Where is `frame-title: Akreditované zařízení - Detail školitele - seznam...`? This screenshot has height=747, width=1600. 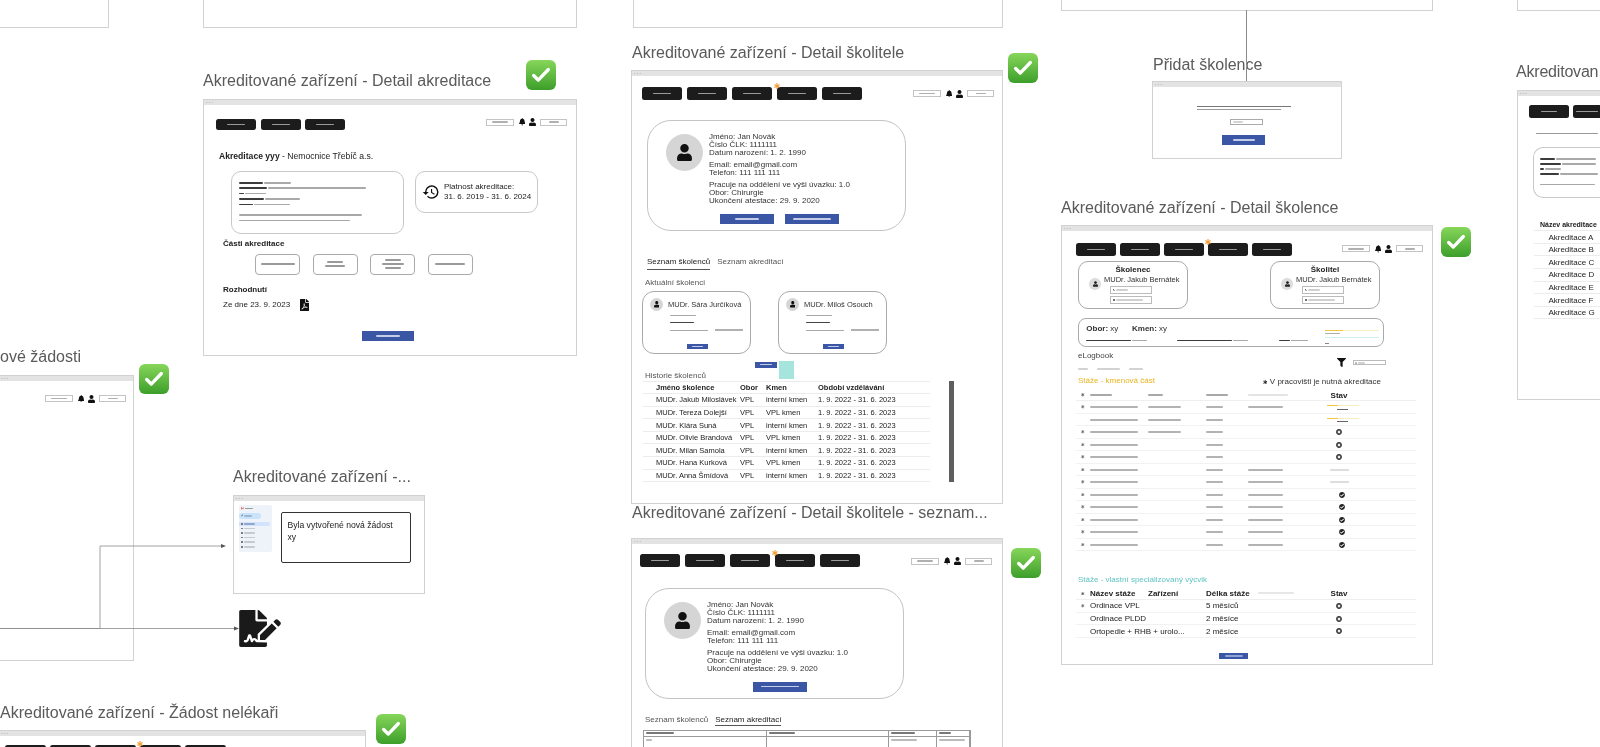 frame-title: Akreditované zařízení - Detail školitele - seznam... is located at coordinates (810, 513).